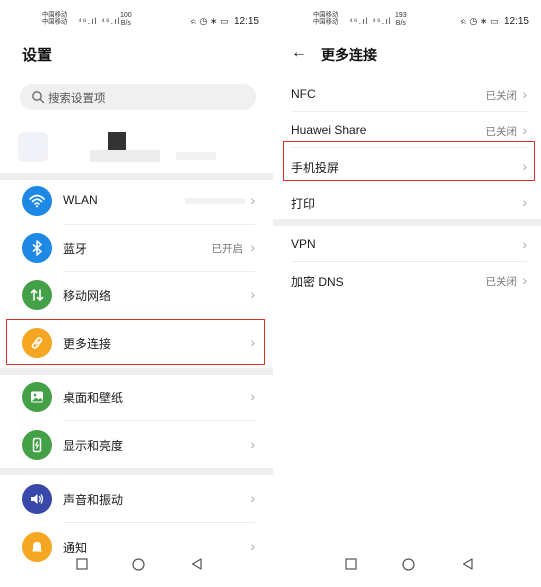 The image size is (541, 587). I want to click on settings-item-vpn: VPN ›, so click(407, 244).